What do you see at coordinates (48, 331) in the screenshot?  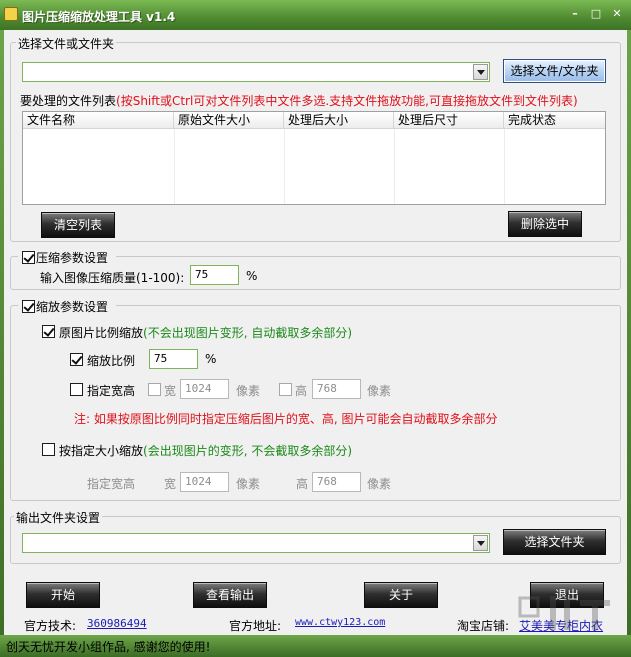 I see `ratio-mode-checkbox` at bounding box center [48, 331].